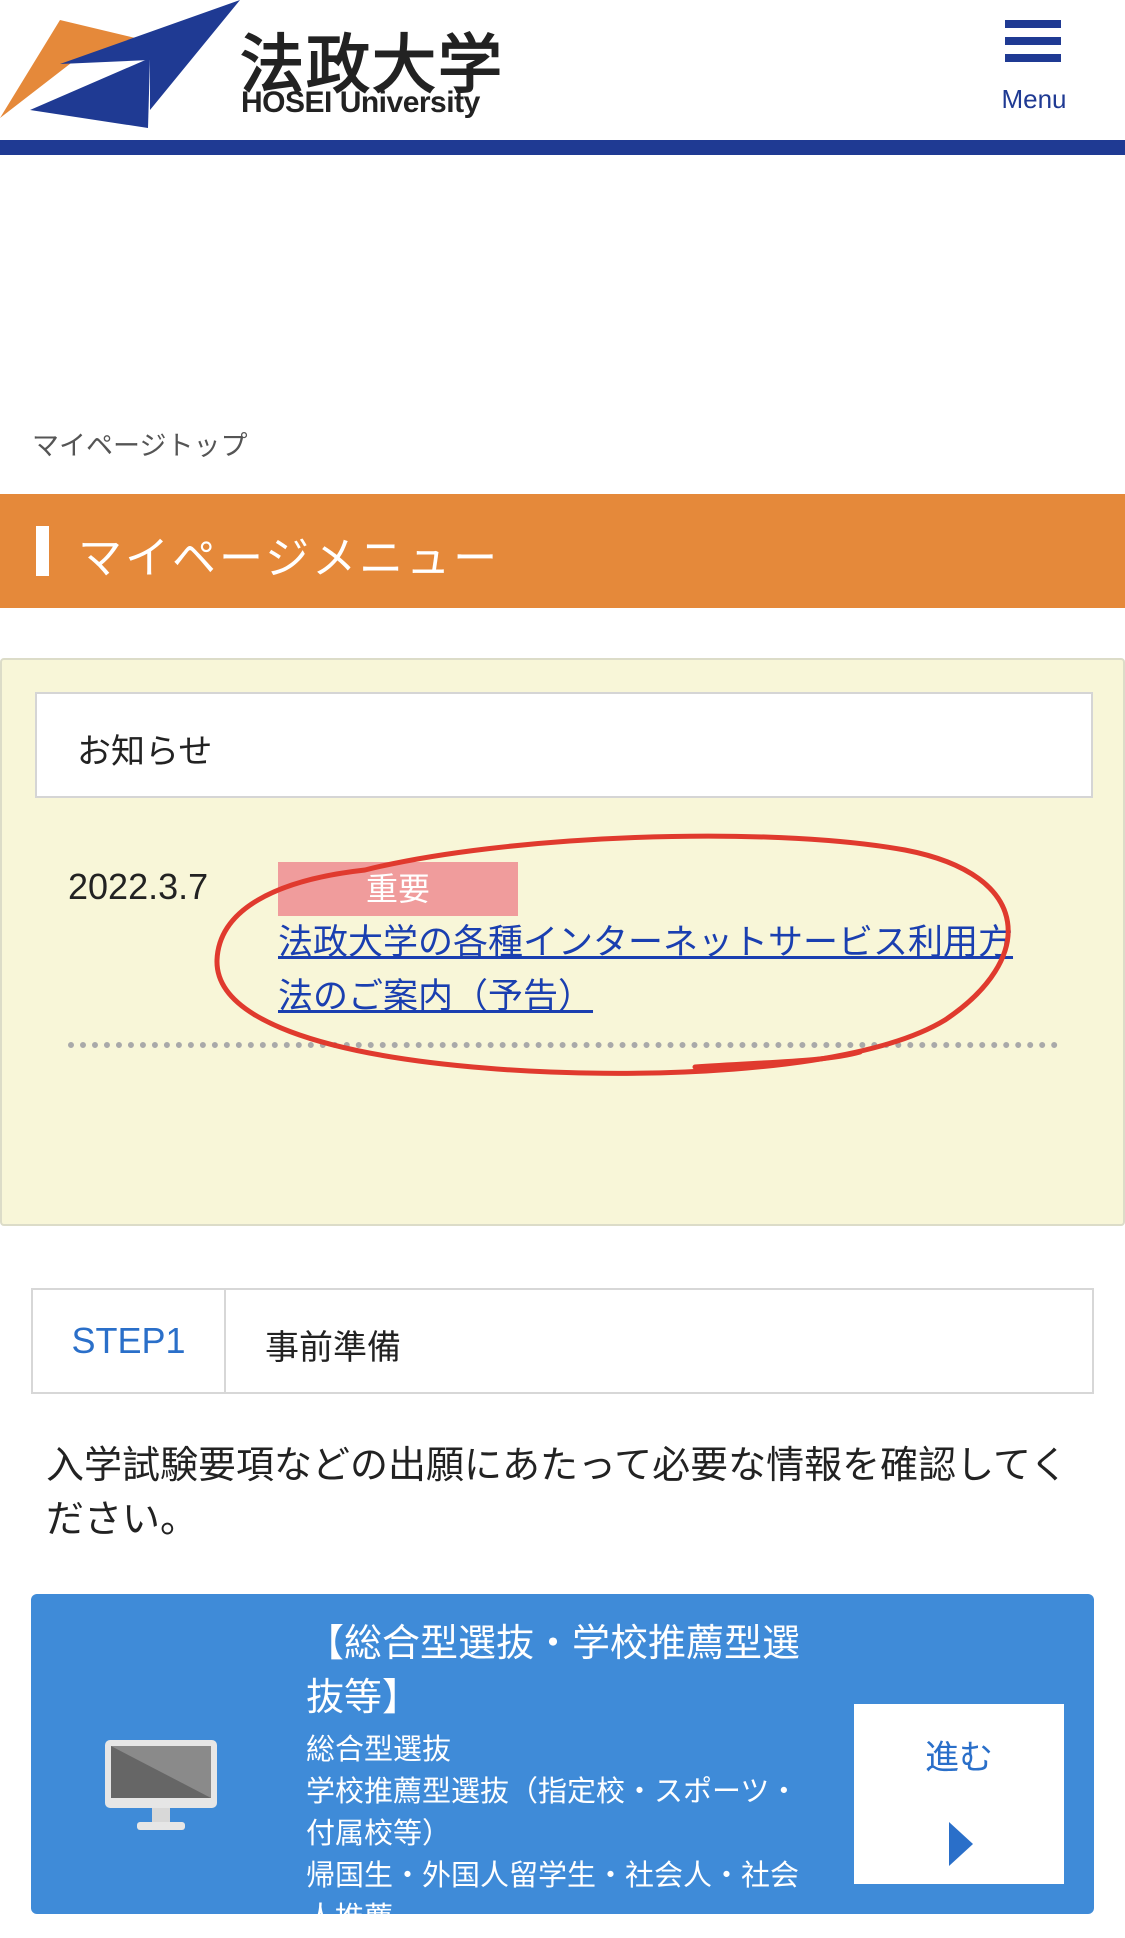 The height and width of the screenshot is (1938, 1125). Describe the element at coordinates (333, 1348) in the screenshot. I see `step-title: 事前準備` at that location.